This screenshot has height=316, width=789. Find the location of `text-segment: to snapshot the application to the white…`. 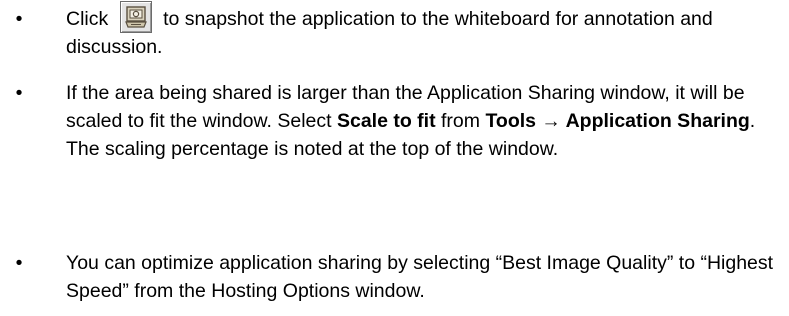

text-segment: to snapshot the application to the white… is located at coordinates (389, 33).